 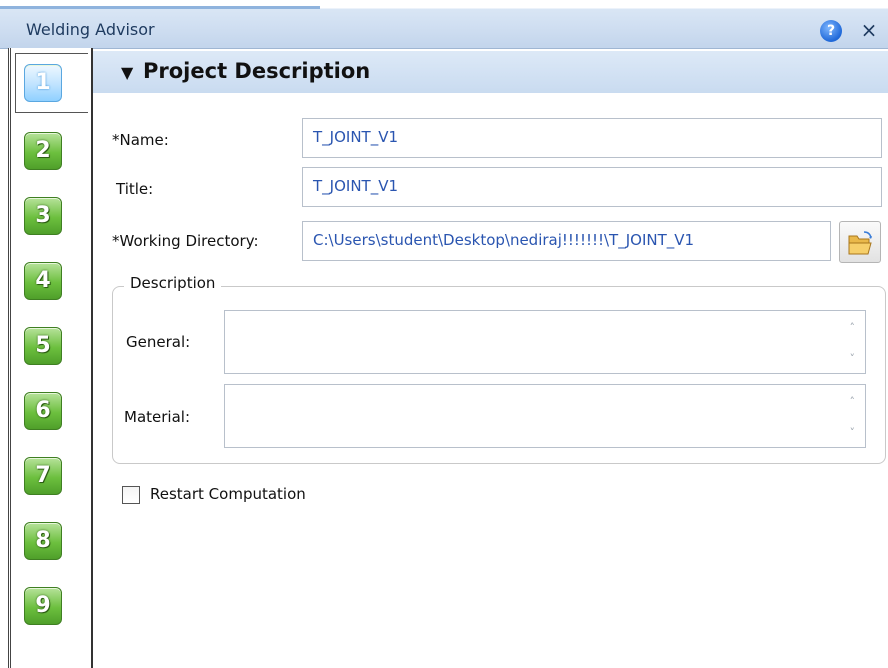 I want to click on title-bar: Welding Advisor ? ×, so click(x=444, y=24).